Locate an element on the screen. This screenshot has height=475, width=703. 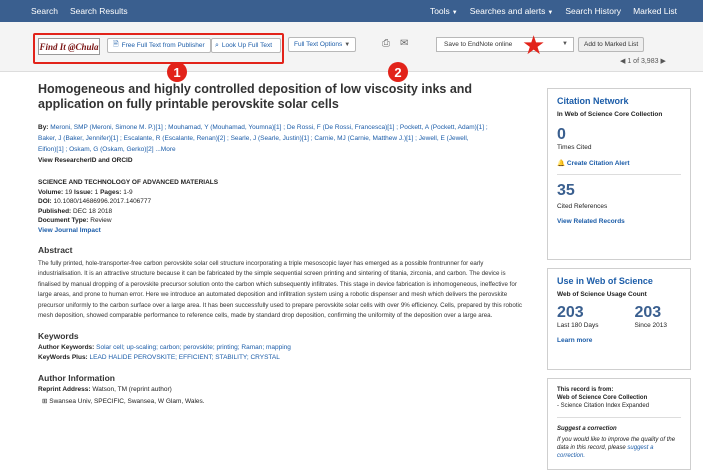
usage-heading: Use in Web of Science is located at coordinates (605, 281).